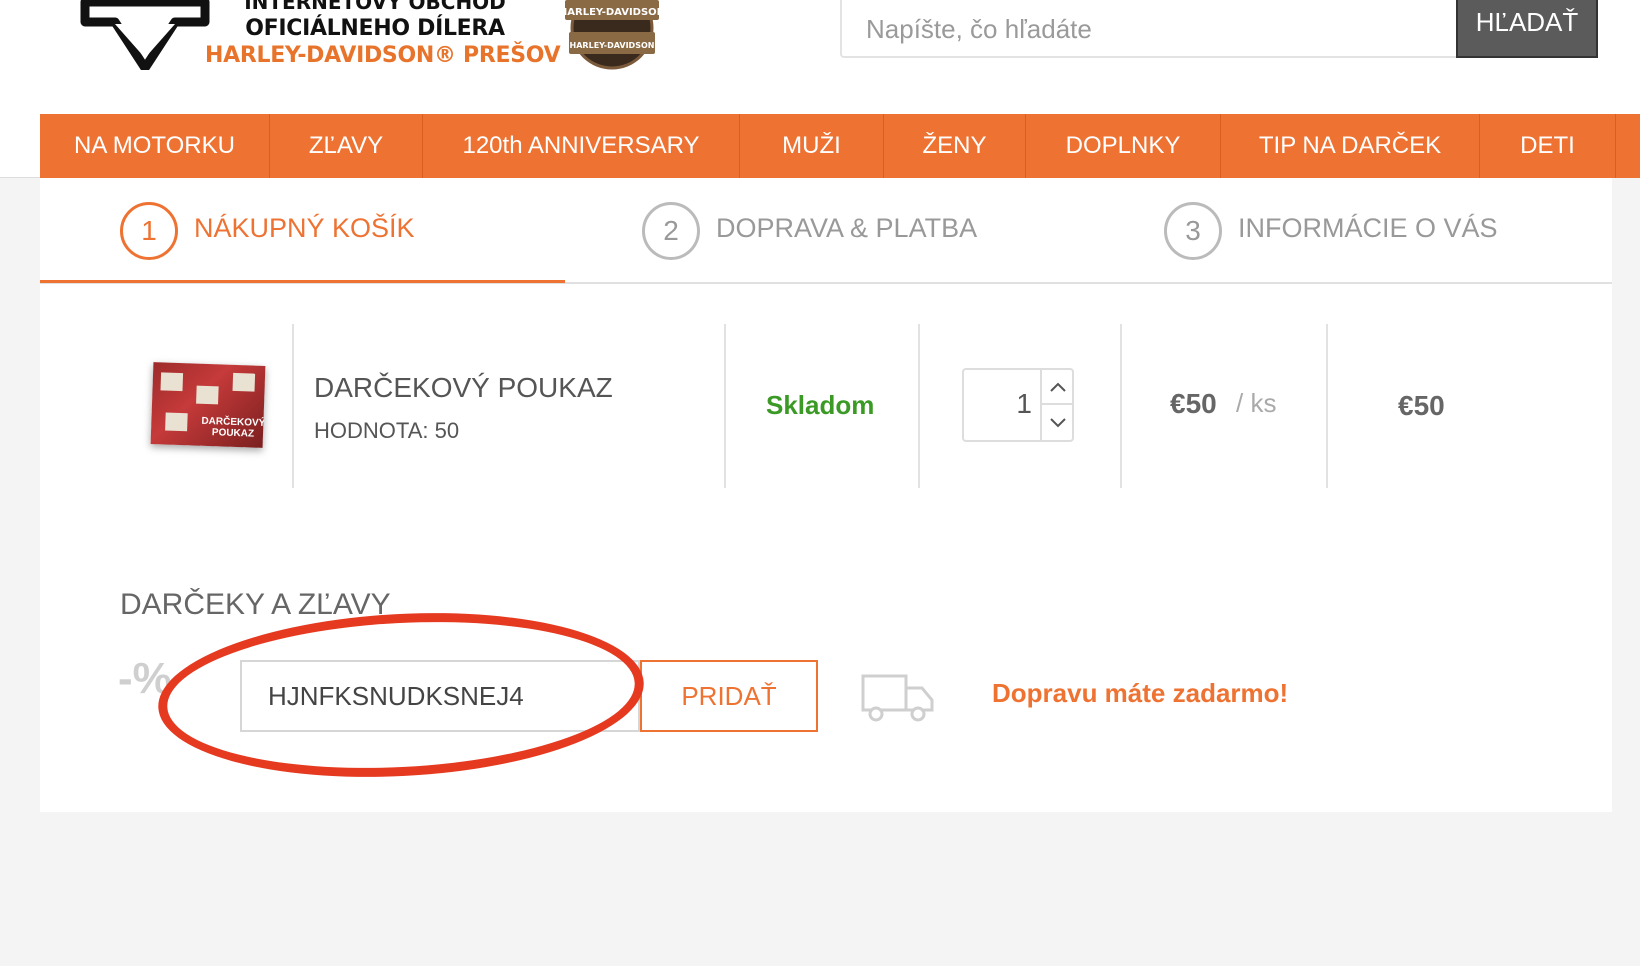 This screenshot has width=1640, height=966. What do you see at coordinates (1527, 29) in the screenshot?
I see `search-button: HĽADAŤ` at bounding box center [1527, 29].